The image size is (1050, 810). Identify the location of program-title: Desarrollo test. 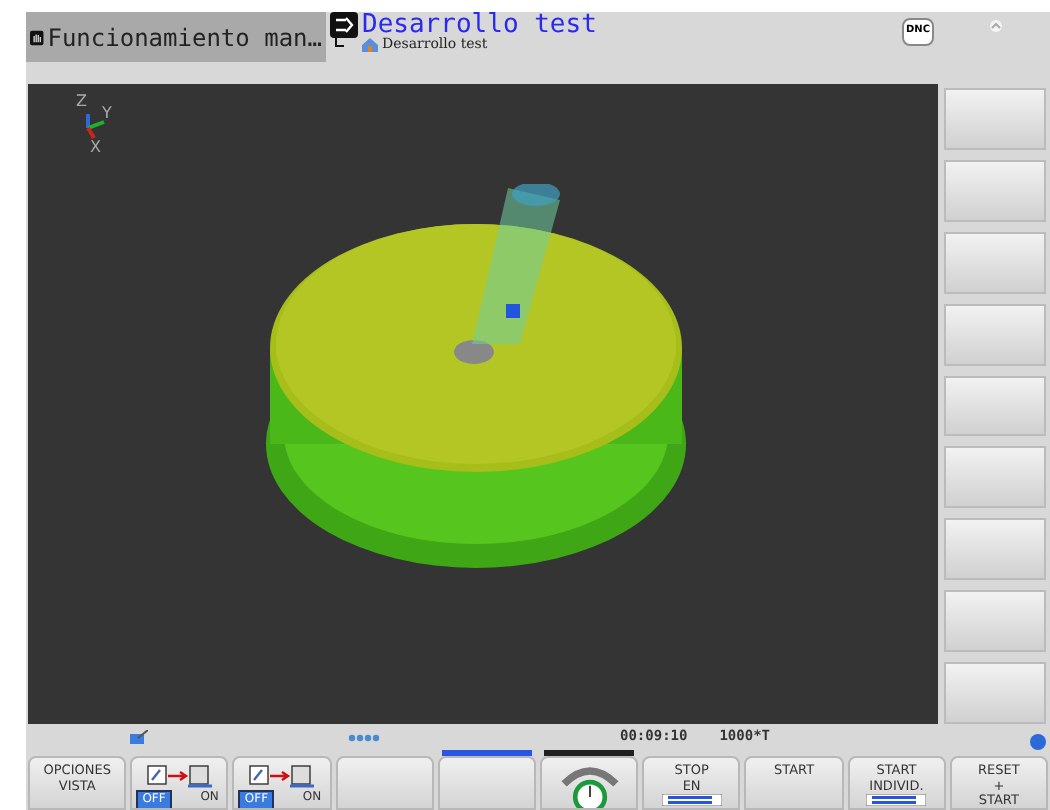
(479, 25).